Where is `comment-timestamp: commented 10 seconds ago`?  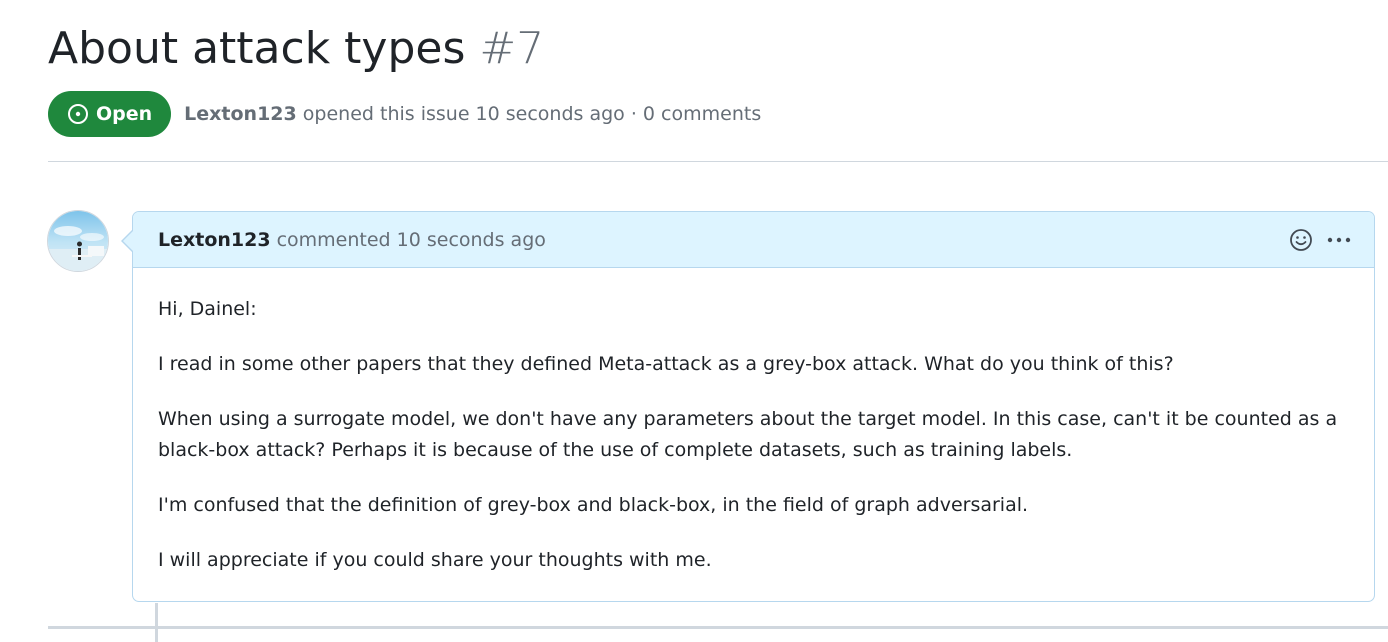 comment-timestamp: commented 10 seconds ago is located at coordinates (411, 240).